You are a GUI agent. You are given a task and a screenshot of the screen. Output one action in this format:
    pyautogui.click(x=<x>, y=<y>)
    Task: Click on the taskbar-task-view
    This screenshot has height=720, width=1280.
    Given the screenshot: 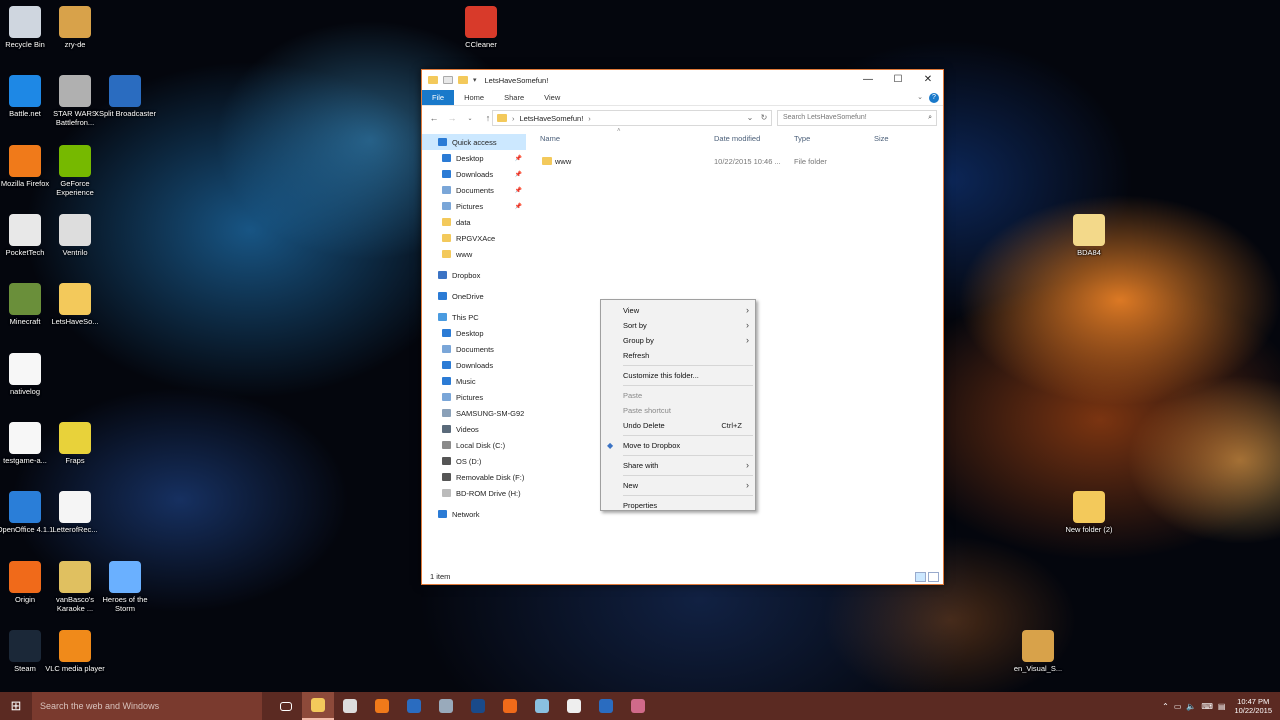 What is the action you would take?
    pyautogui.click(x=286, y=706)
    